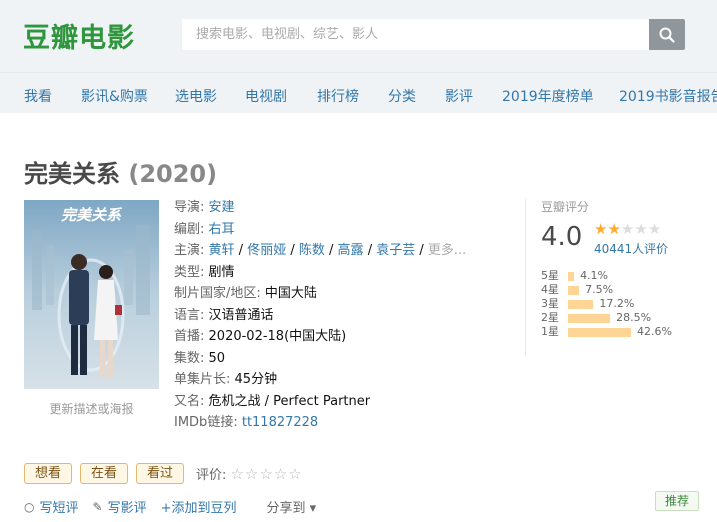  Describe the element at coordinates (92, 215) in the screenshot. I see `poster-title: 完美关系` at that location.